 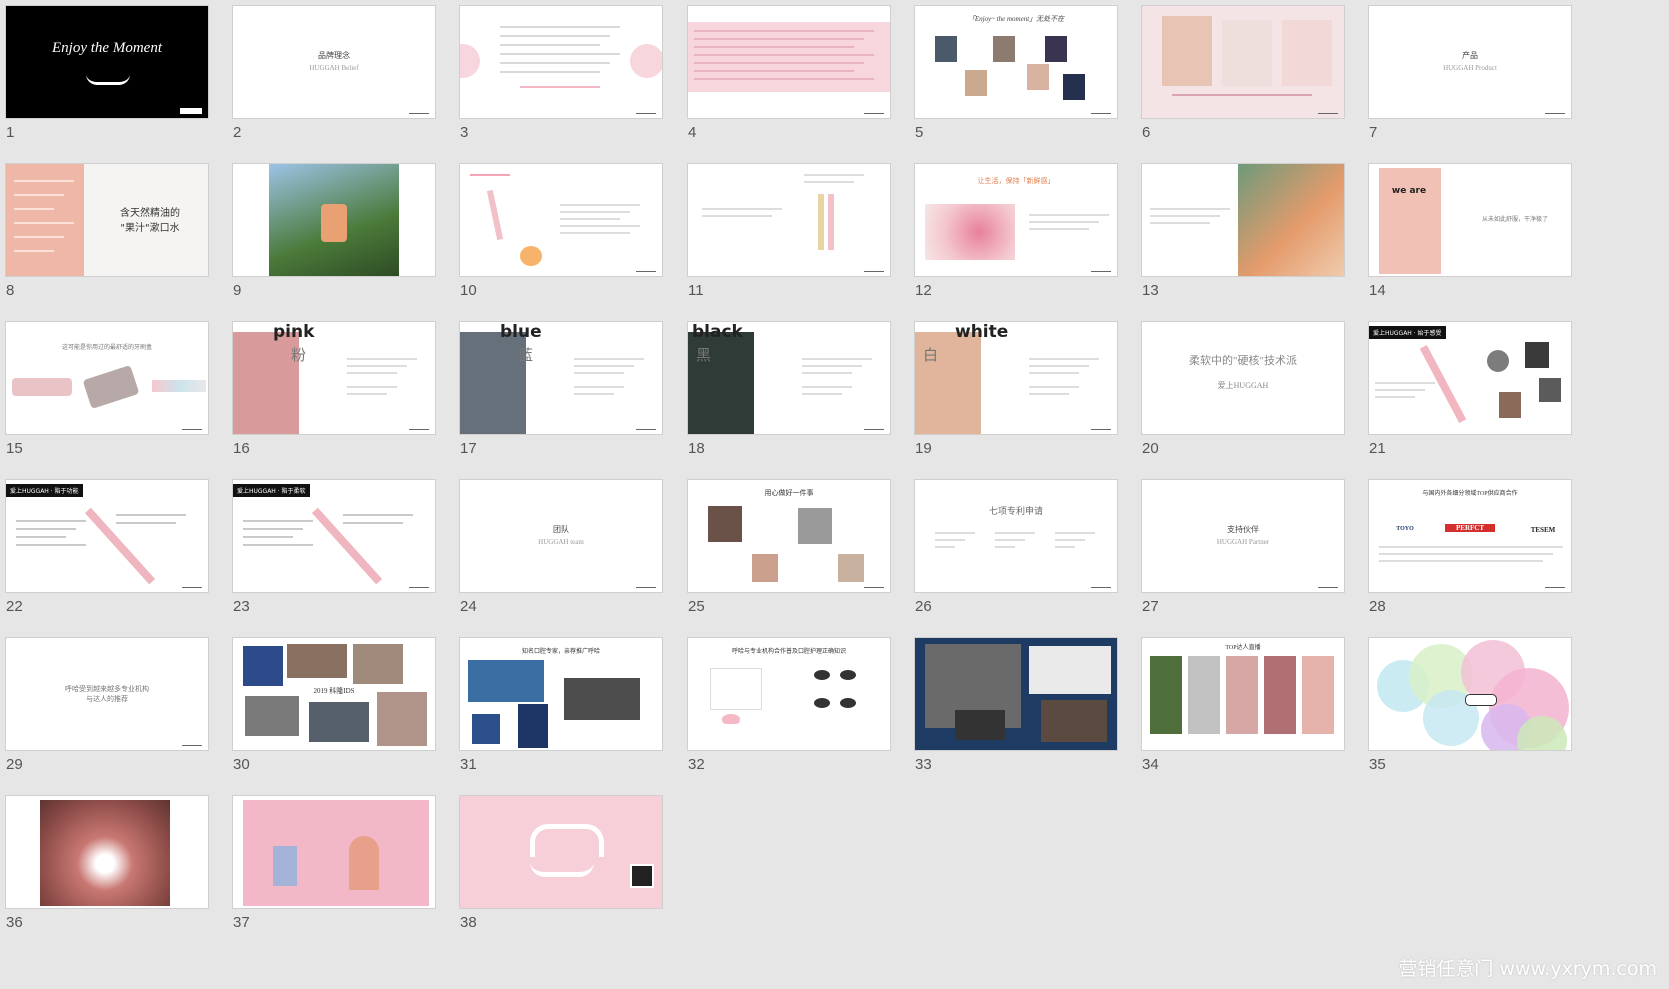 What do you see at coordinates (1016, 378) in the screenshot?
I see `slide-preview: white 白` at bounding box center [1016, 378].